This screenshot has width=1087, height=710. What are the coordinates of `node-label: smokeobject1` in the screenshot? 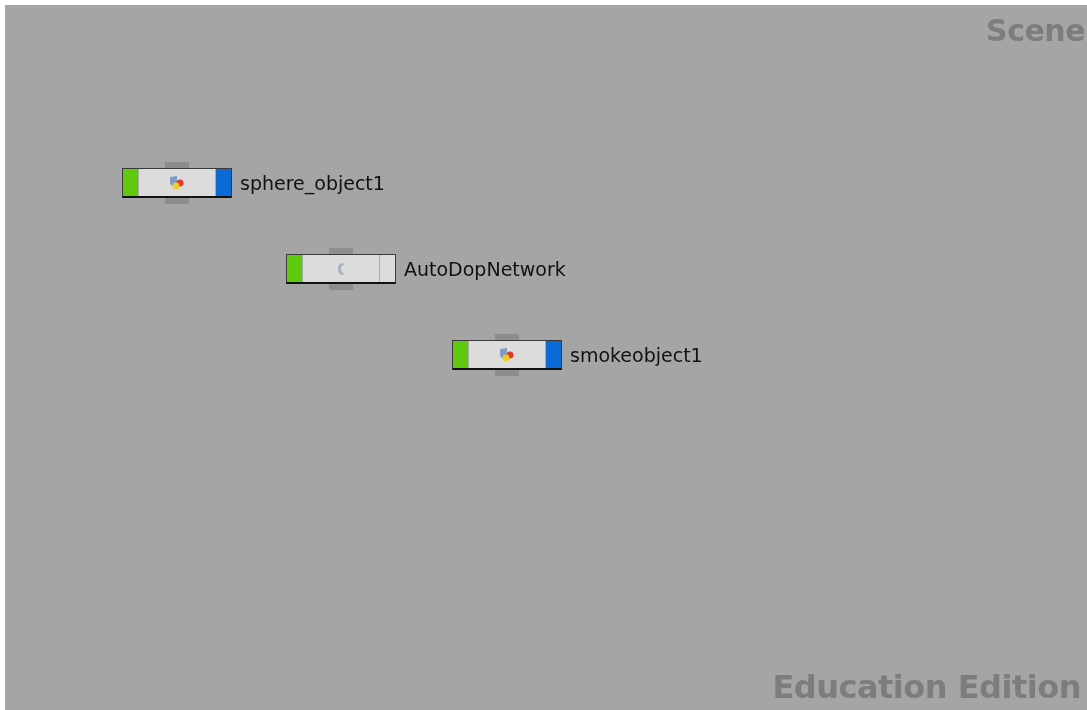 It's located at (636, 355).